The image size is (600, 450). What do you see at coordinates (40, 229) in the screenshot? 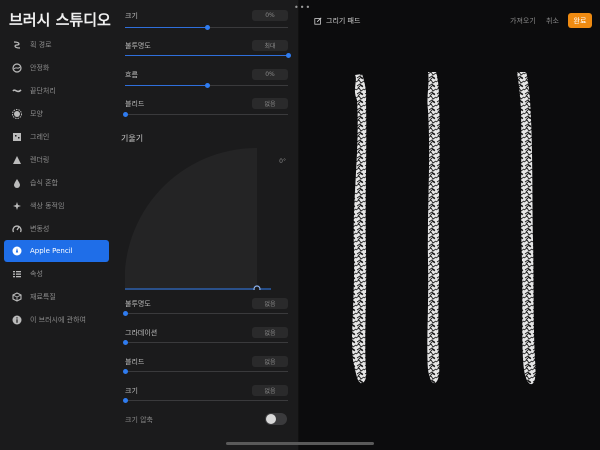
I see `sidebar-item-label: 변동성` at bounding box center [40, 229].